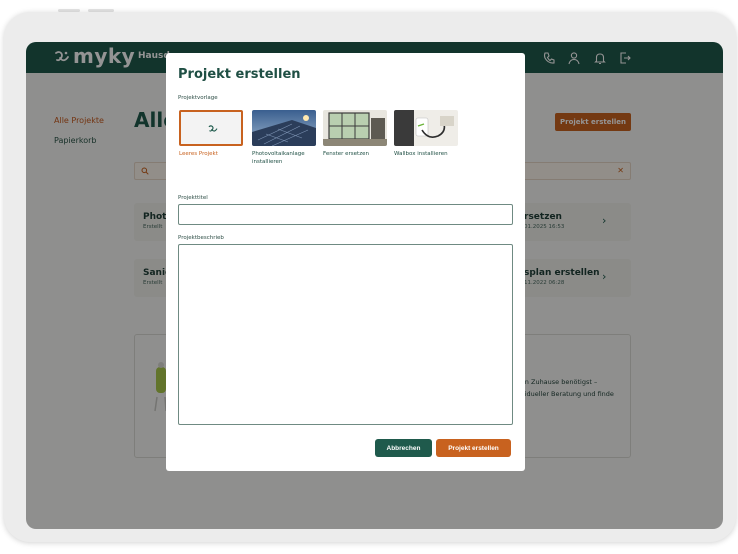  I want to click on cancel-button: Abbrechen, so click(403, 448).